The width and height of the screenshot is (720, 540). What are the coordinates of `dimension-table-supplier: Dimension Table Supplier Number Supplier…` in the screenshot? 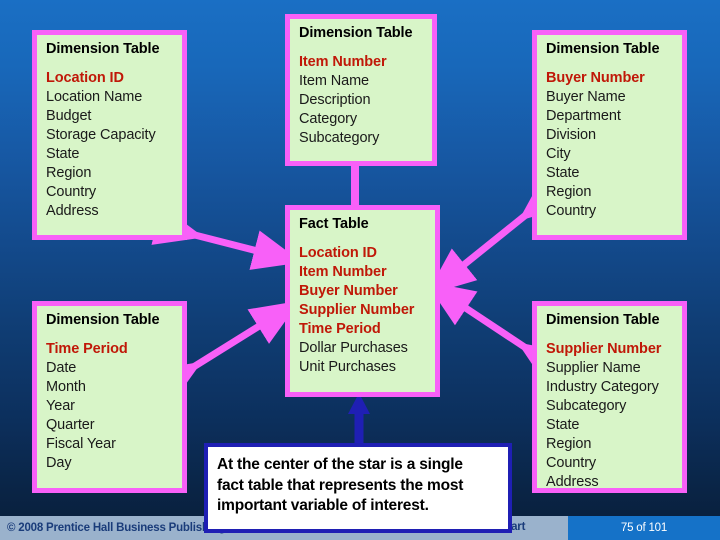 It's located at (609, 397).